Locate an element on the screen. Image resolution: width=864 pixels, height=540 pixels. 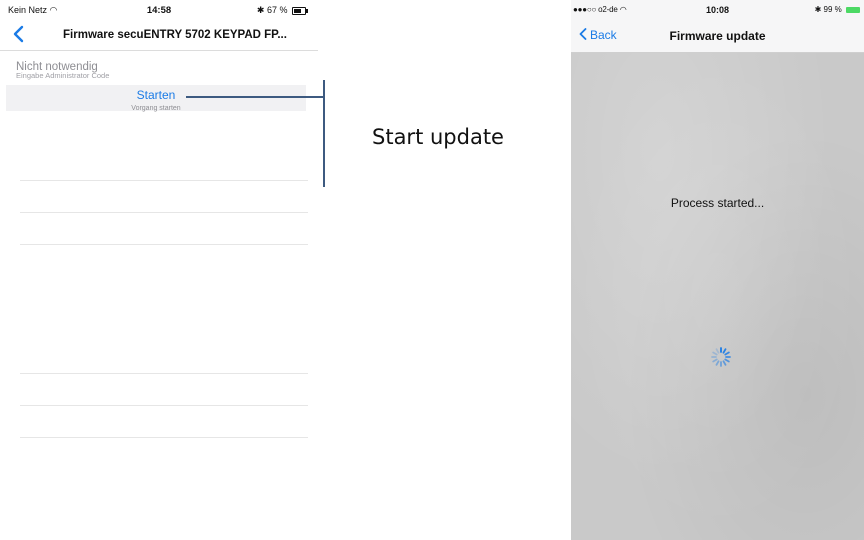
status-bar: ●●●○○ o2-de ◠ 10:08 ✱ 99 % is located at coordinates (717, 10).